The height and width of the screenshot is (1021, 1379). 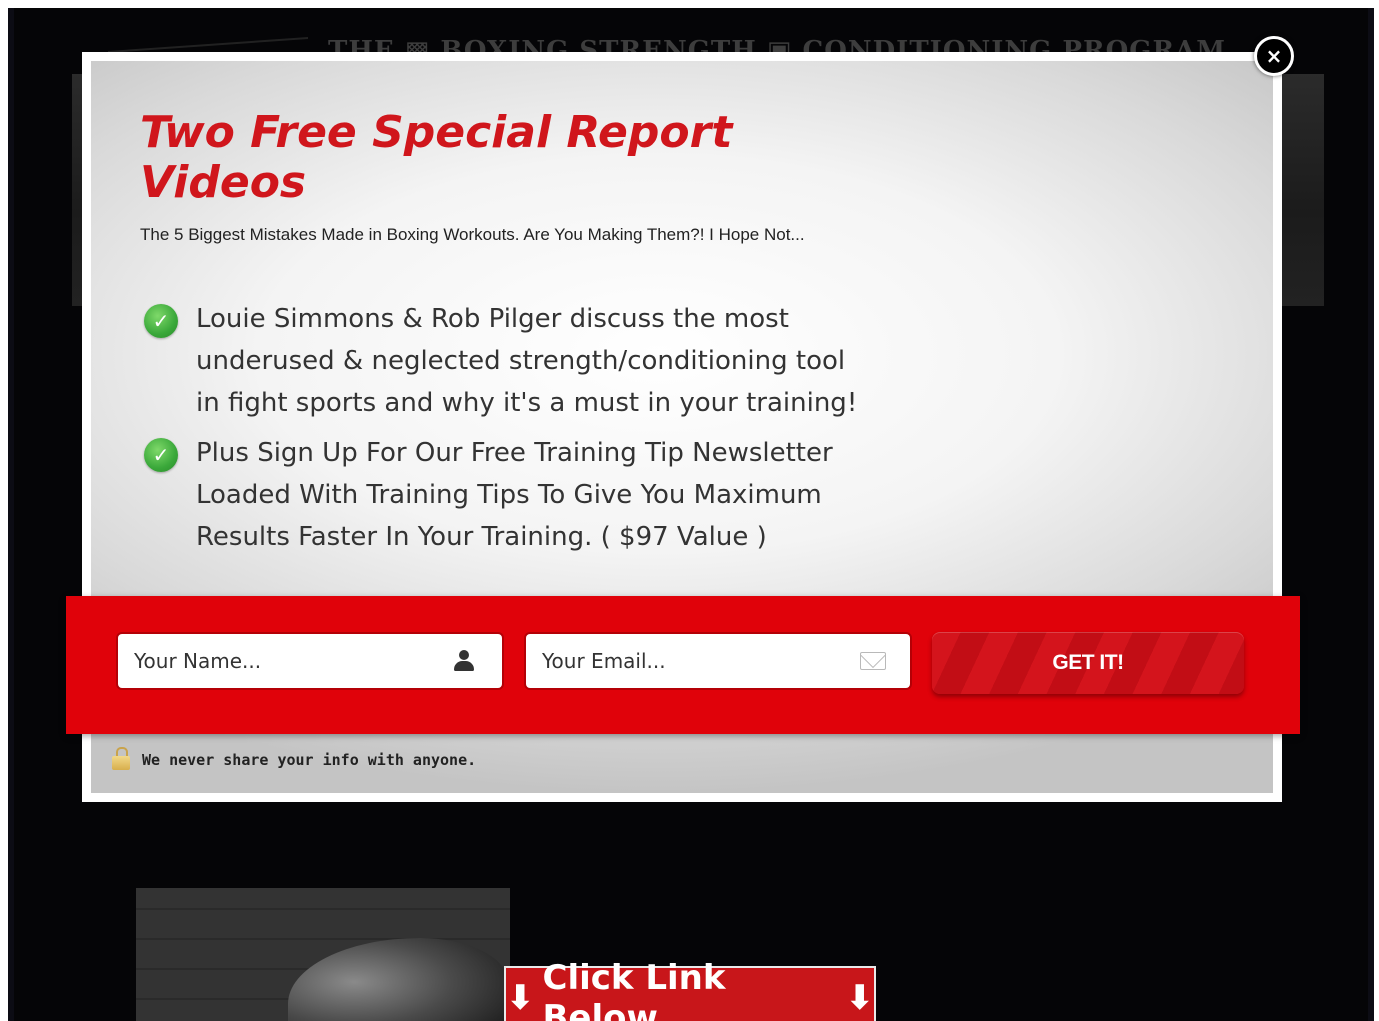 What do you see at coordinates (1371, 514) in the screenshot?
I see `right-border` at bounding box center [1371, 514].